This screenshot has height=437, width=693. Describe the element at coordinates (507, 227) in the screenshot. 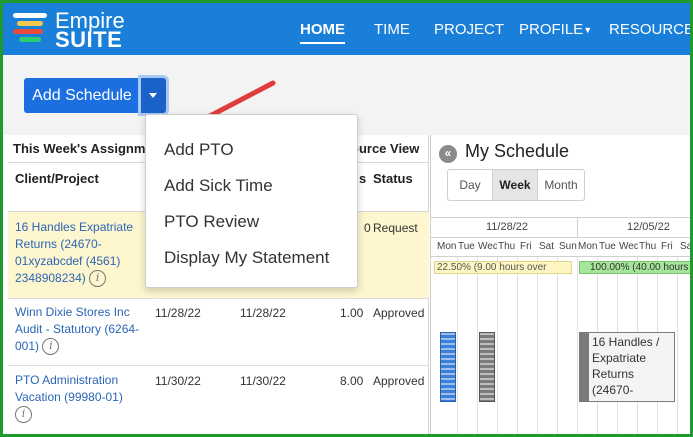

I see `week-label: 11/28/22` at that location.